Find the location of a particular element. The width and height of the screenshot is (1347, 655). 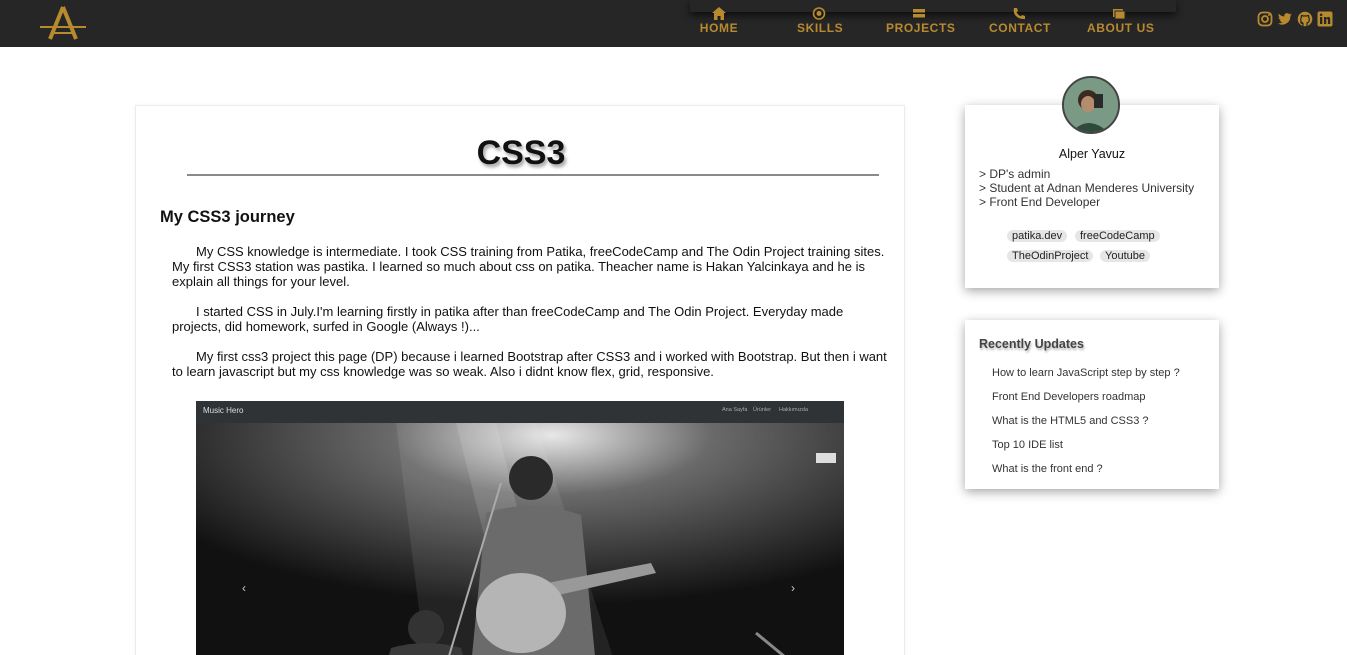

instagram-icon is located at coordinates (1265, 19).